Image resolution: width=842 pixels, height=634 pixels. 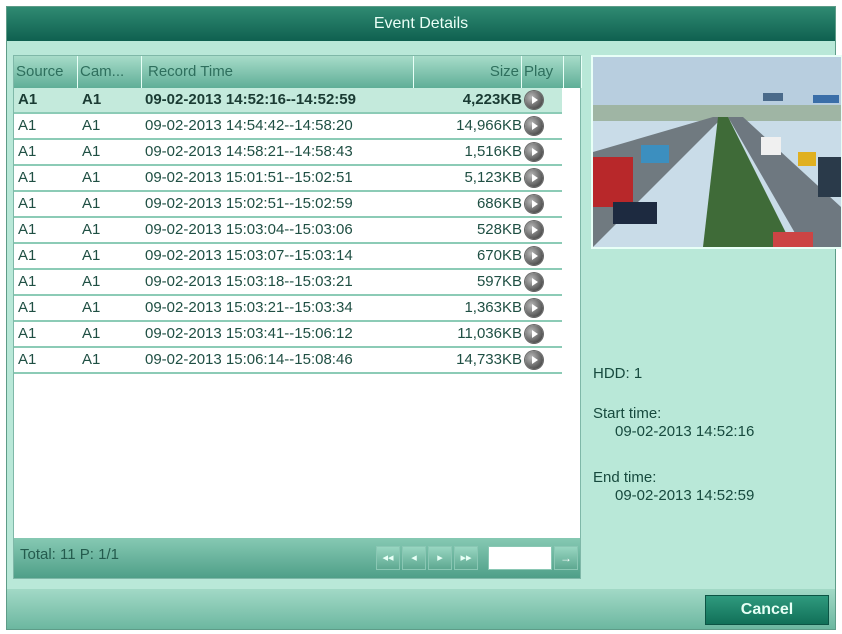 I want to click on dialog-title: Event Details, so click(x=421, y=24).